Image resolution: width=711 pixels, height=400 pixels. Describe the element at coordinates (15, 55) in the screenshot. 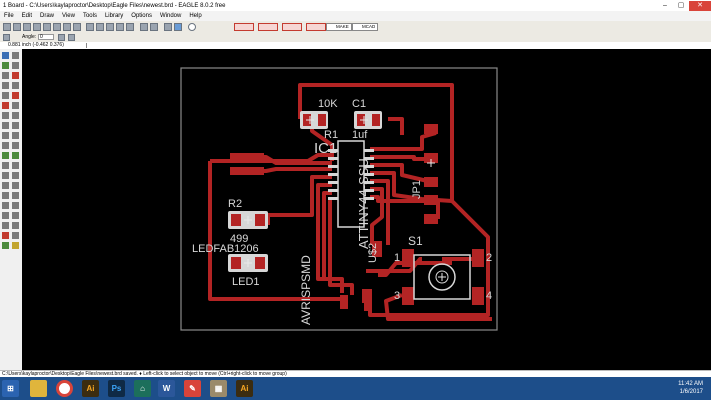

I see `show-icon` at that location.